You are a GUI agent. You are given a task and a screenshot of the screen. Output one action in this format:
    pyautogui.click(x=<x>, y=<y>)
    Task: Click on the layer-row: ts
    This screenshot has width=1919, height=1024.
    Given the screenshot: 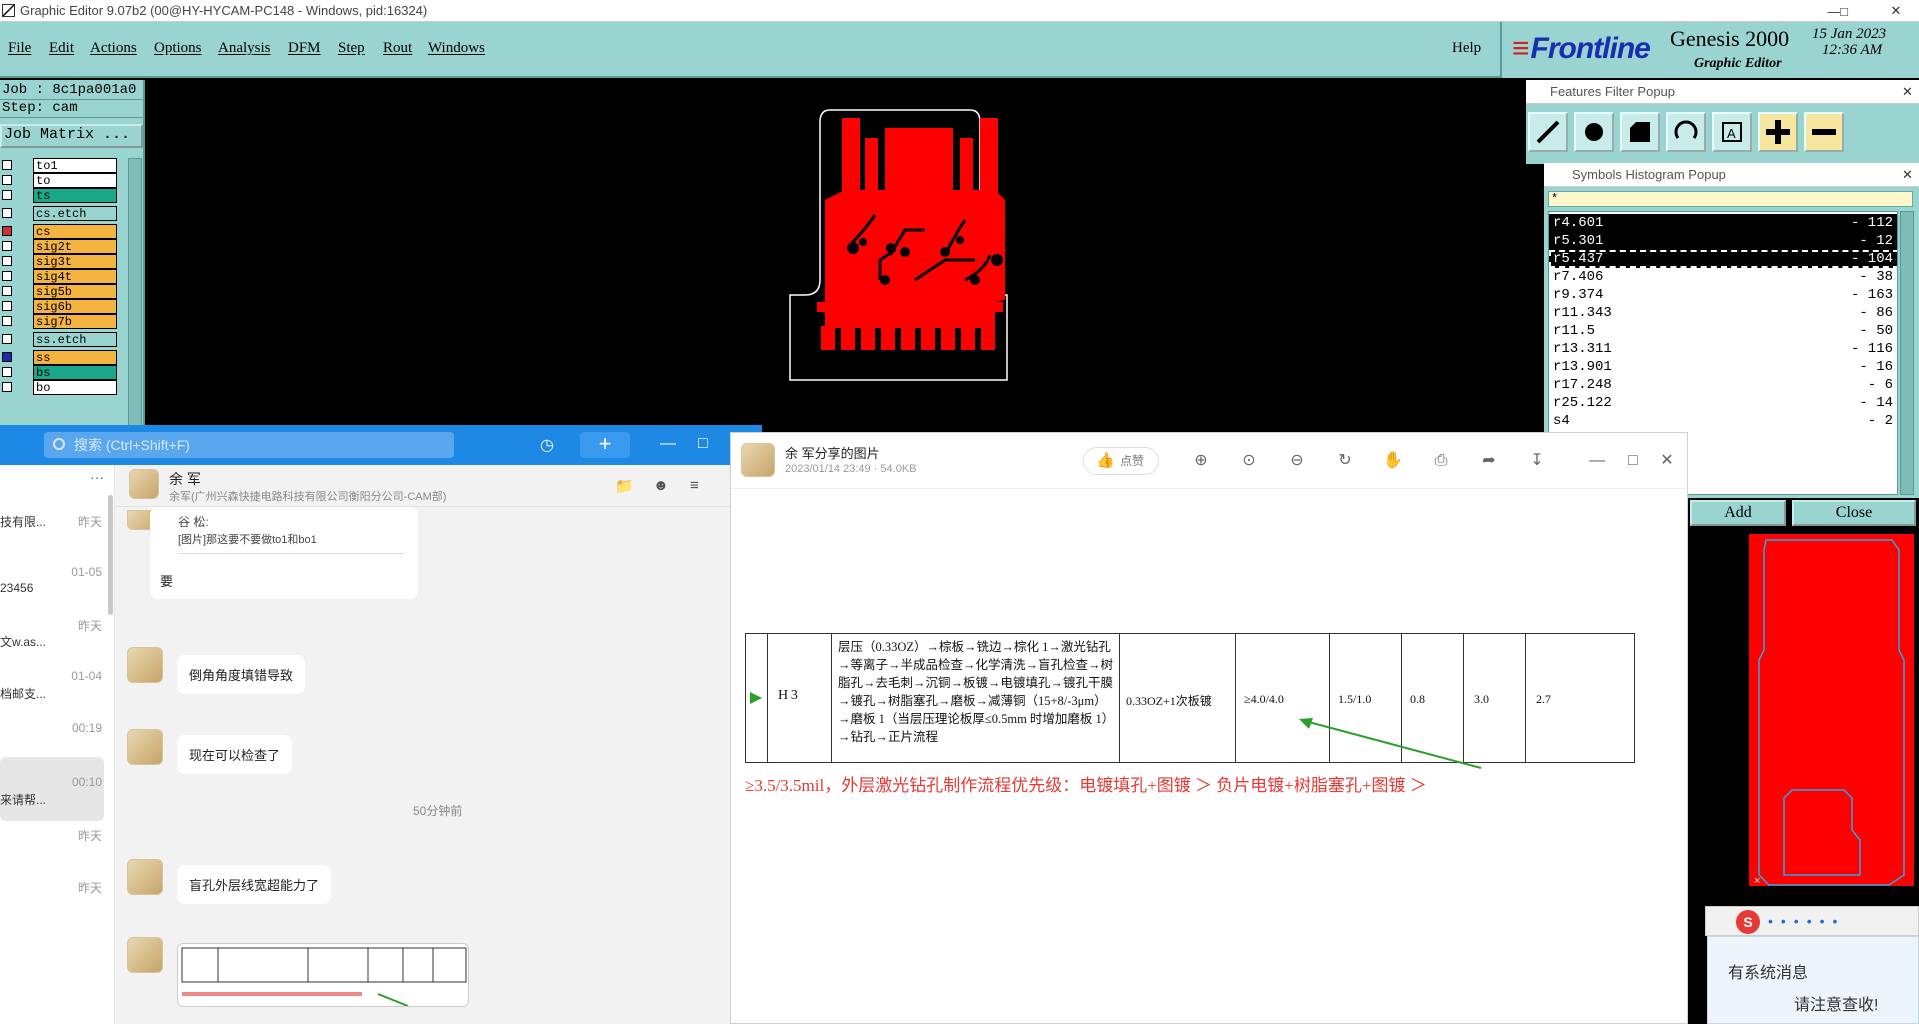 What is the action you would take?
    pyautogui.click(x=59, y=195)
    